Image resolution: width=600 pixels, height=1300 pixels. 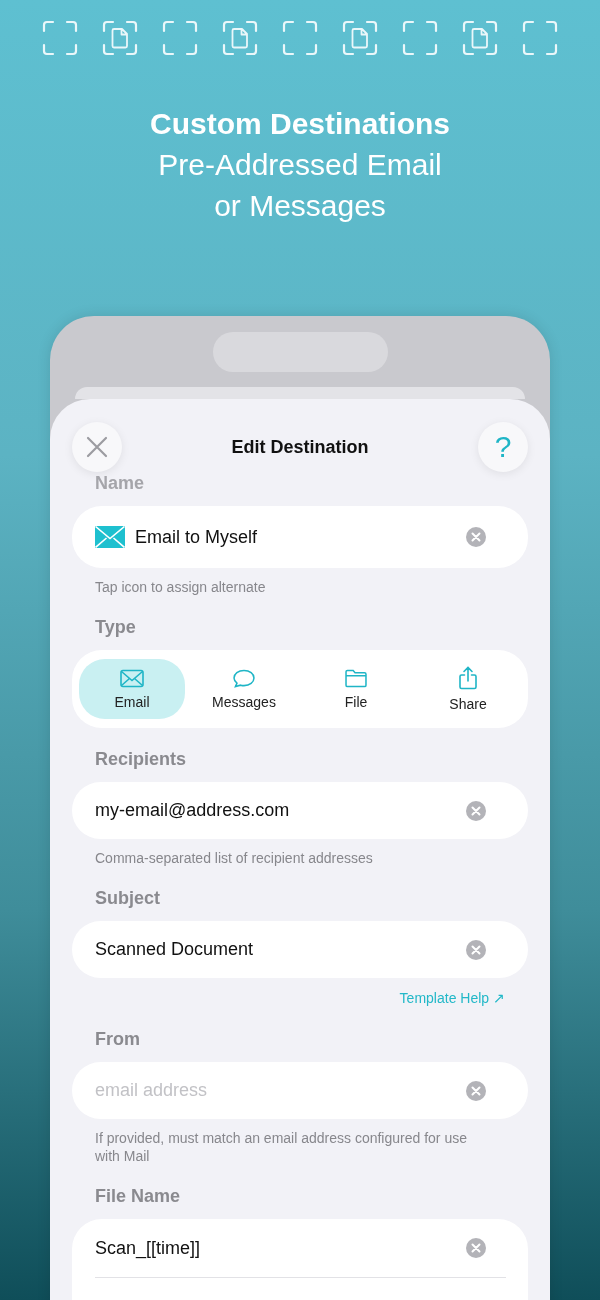 I want to click on hint-text: Comma-separated list of recipient addresses, so click(x=234, y=858).